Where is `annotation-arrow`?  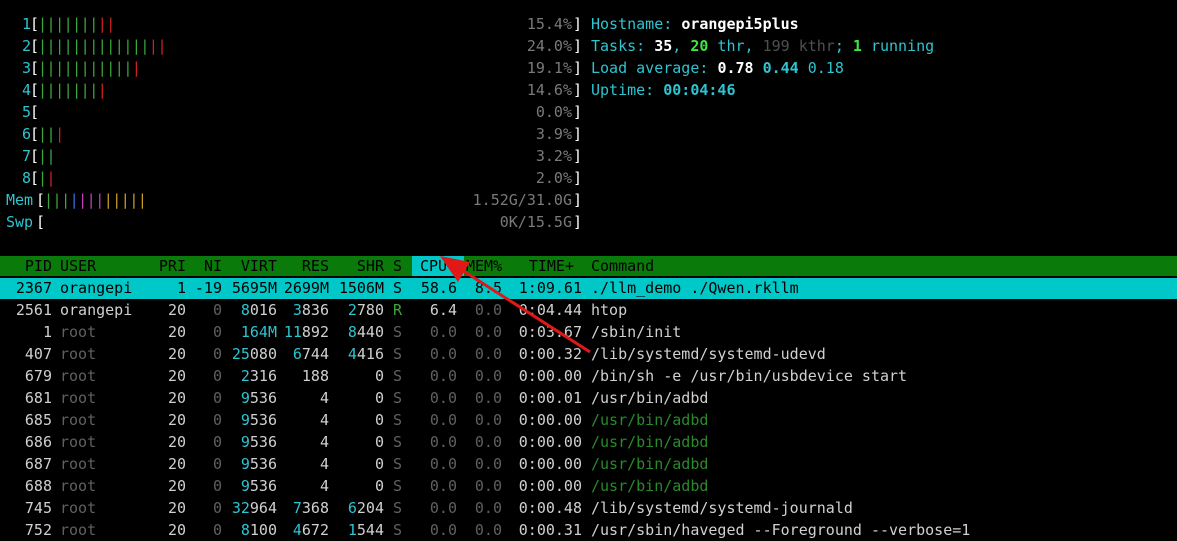 annotation-arrow is located at coordinates (515, 305).